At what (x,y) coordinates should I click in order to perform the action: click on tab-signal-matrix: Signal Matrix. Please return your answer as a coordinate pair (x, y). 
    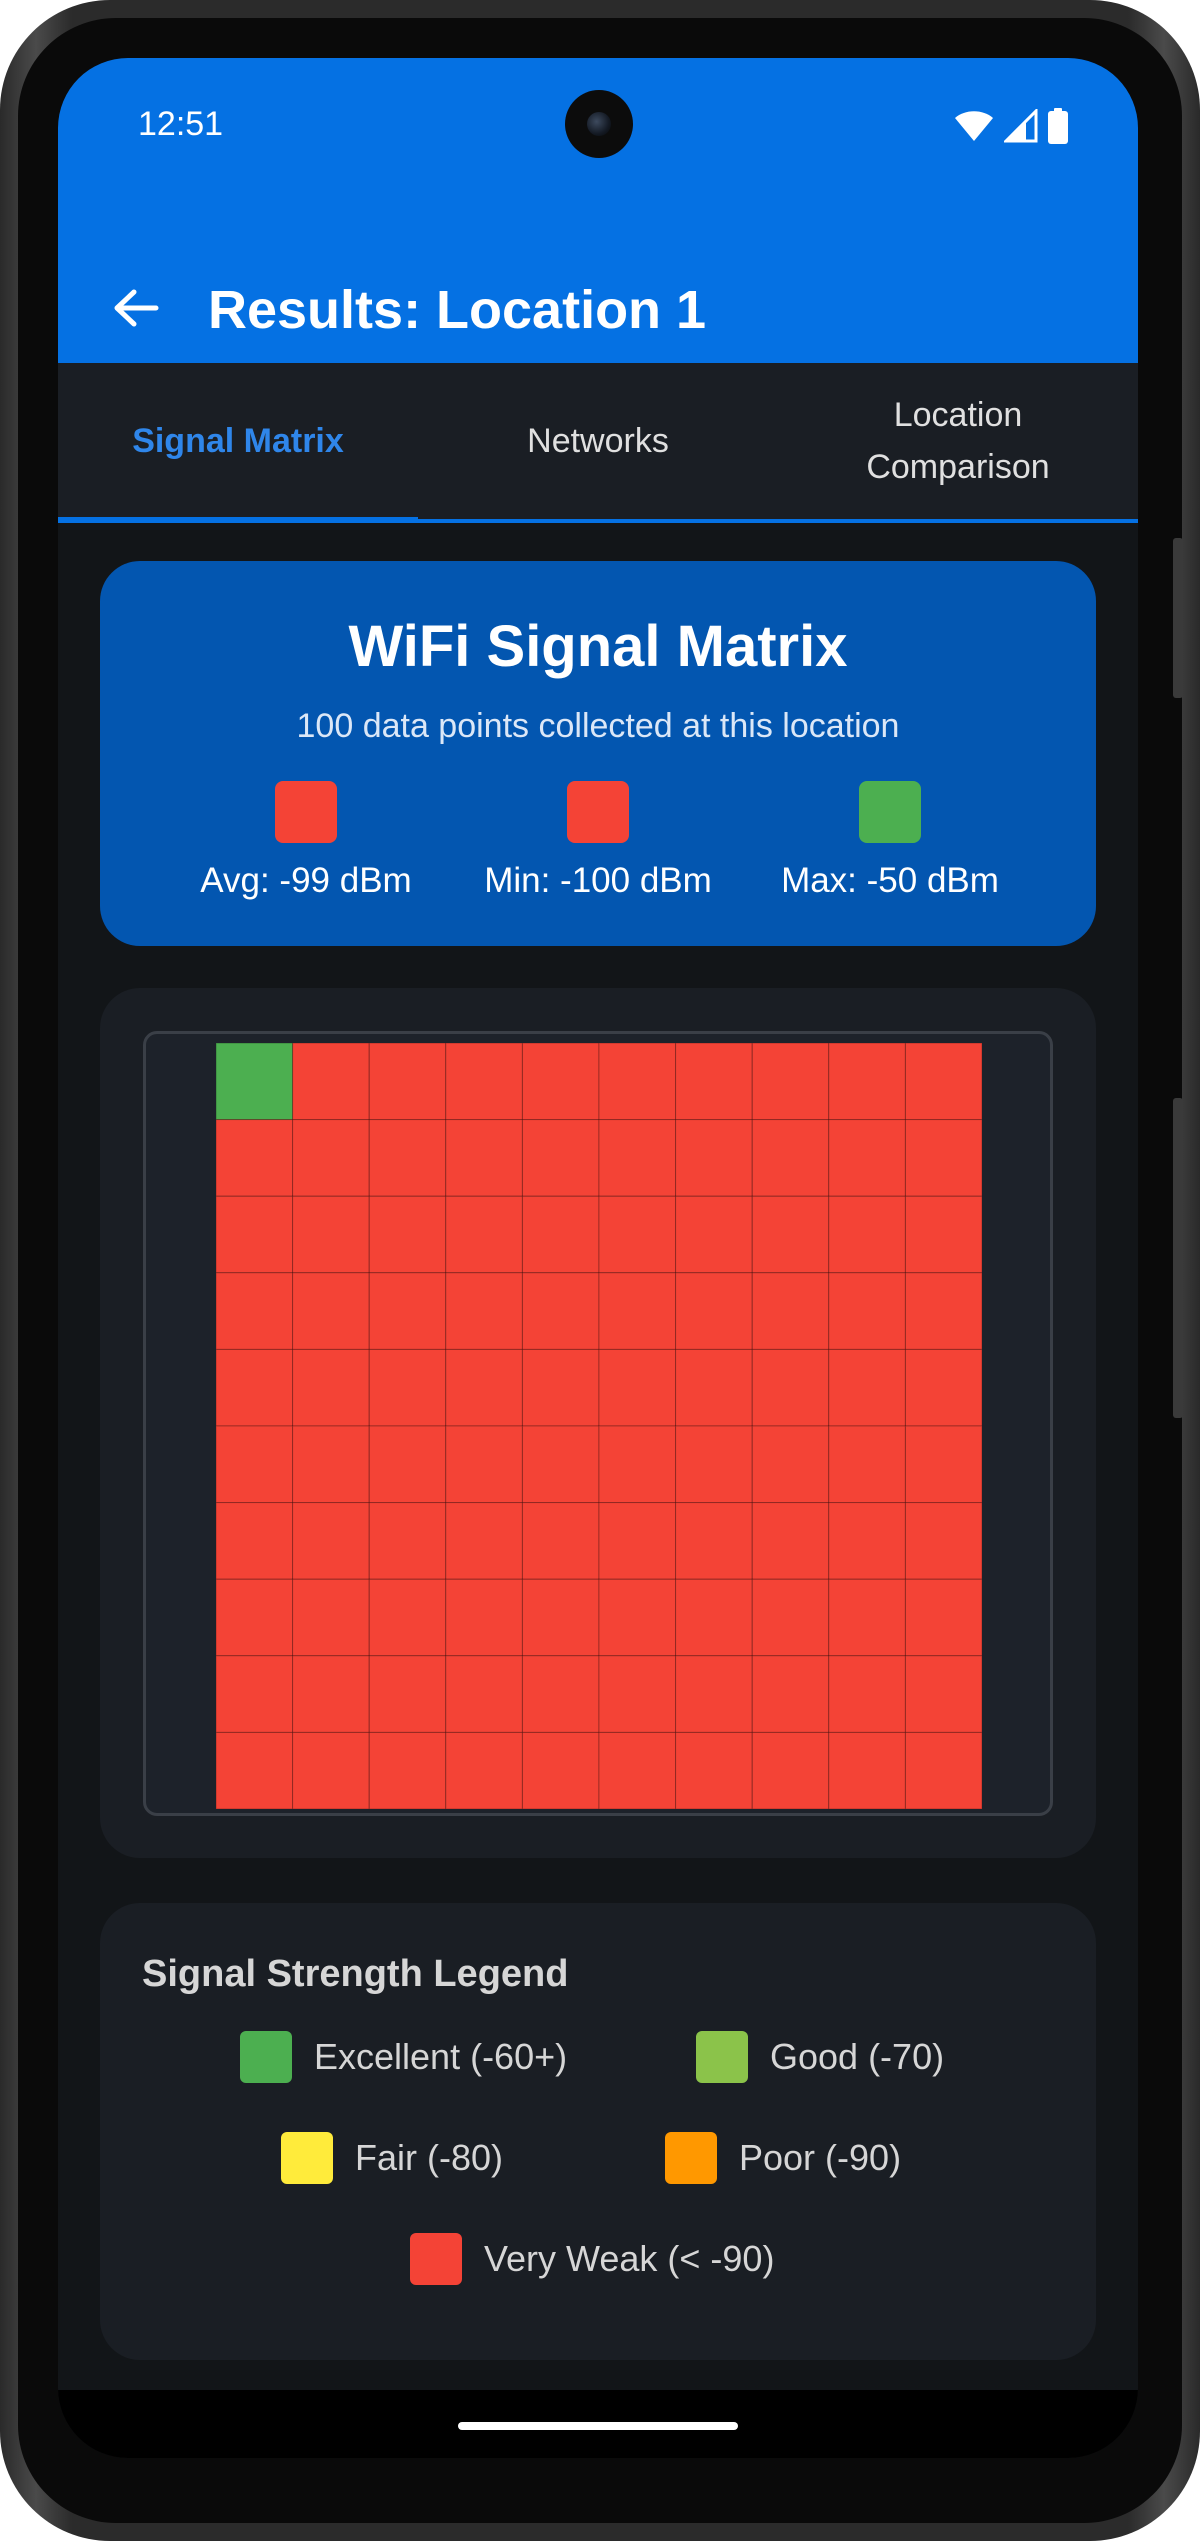
    Looking at the image, I should click on (238, 443).